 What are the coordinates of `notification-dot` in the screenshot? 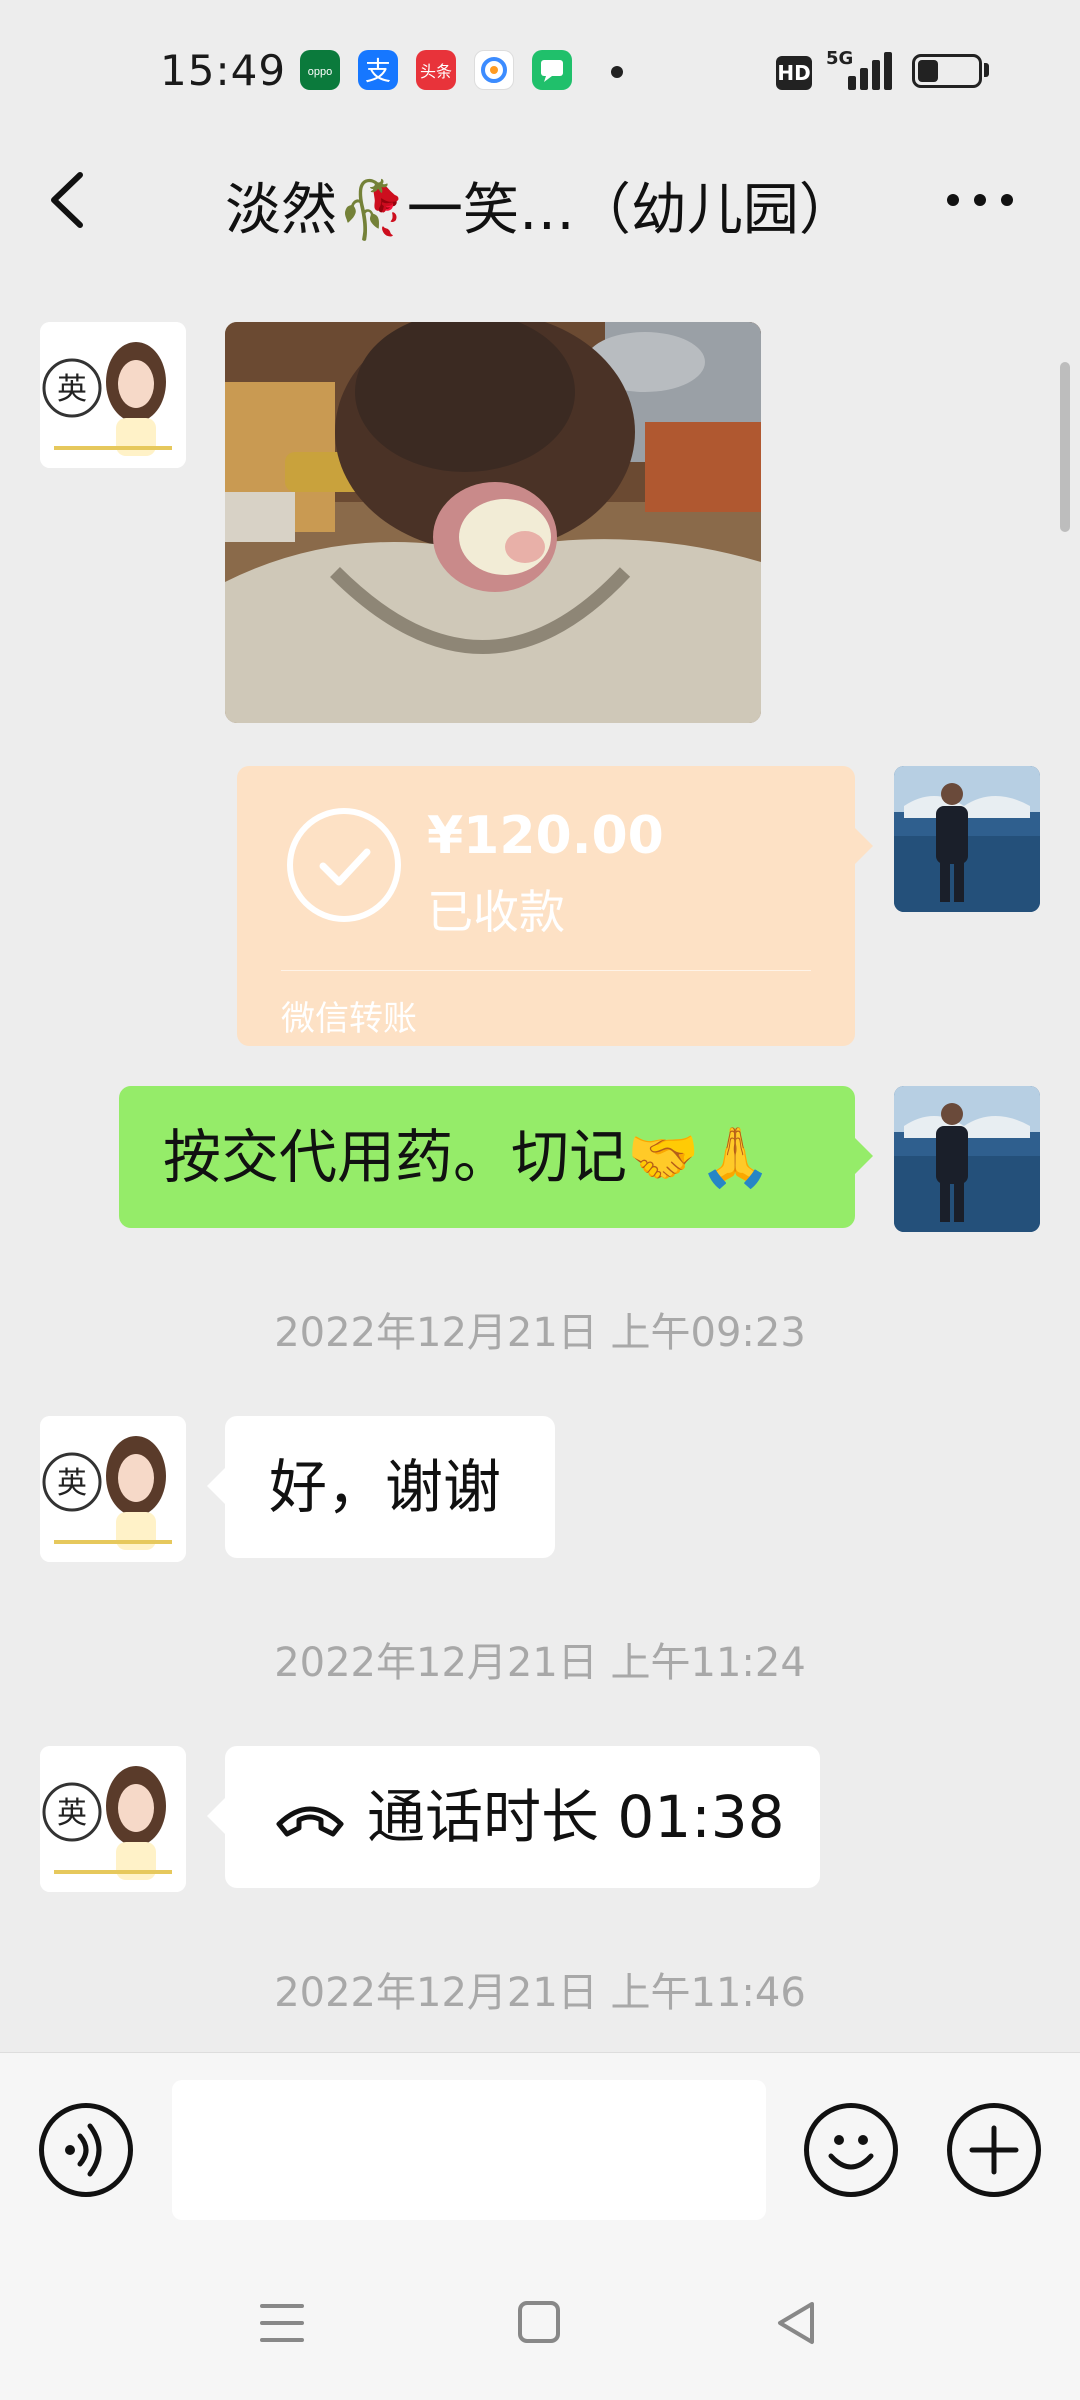 It's located at (617, 72).